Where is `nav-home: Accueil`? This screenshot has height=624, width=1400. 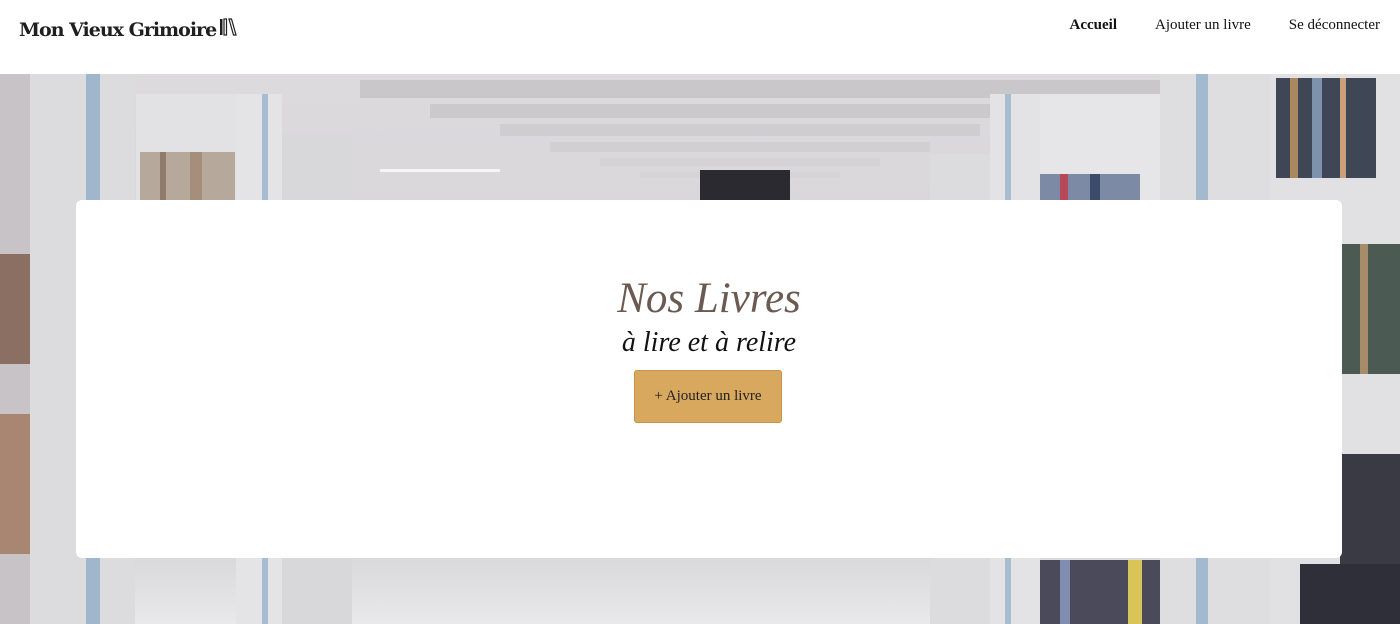 nav-home: Accueil is located at coordinates (1093, 25).